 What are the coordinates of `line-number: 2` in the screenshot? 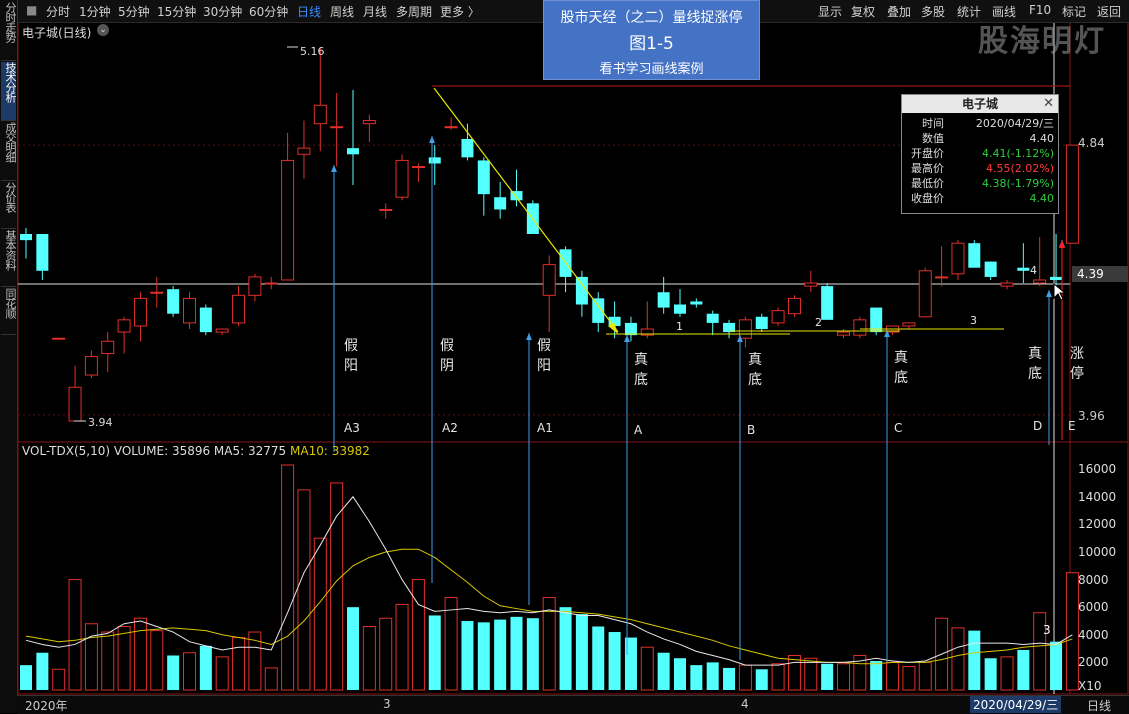 It's located at (818, 322).